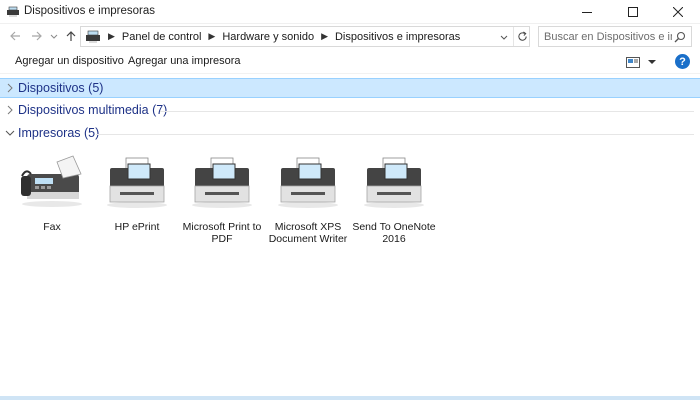 Image resolution: width=700 pixels, height=400 pixels. I want to click on add-device-button: Agregar un dispositivo, so click(69, 61).